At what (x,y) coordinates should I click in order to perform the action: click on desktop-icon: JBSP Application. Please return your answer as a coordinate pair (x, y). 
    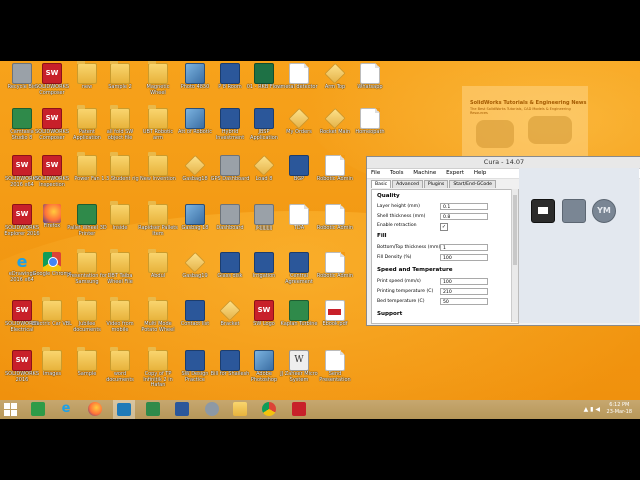
    Looking at the image, I should click on (264, 129).